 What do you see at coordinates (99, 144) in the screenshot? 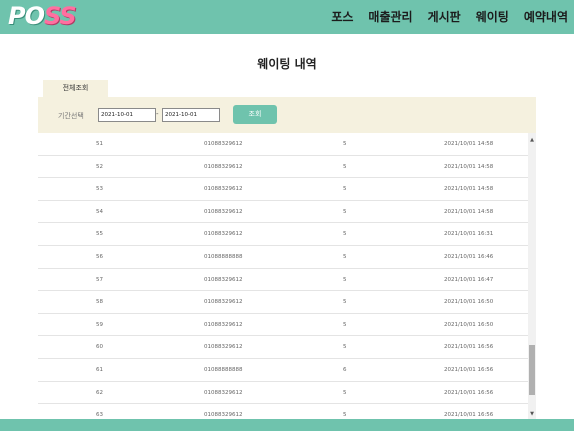
I see `row-number: 51` at bounding box center [99, 144].